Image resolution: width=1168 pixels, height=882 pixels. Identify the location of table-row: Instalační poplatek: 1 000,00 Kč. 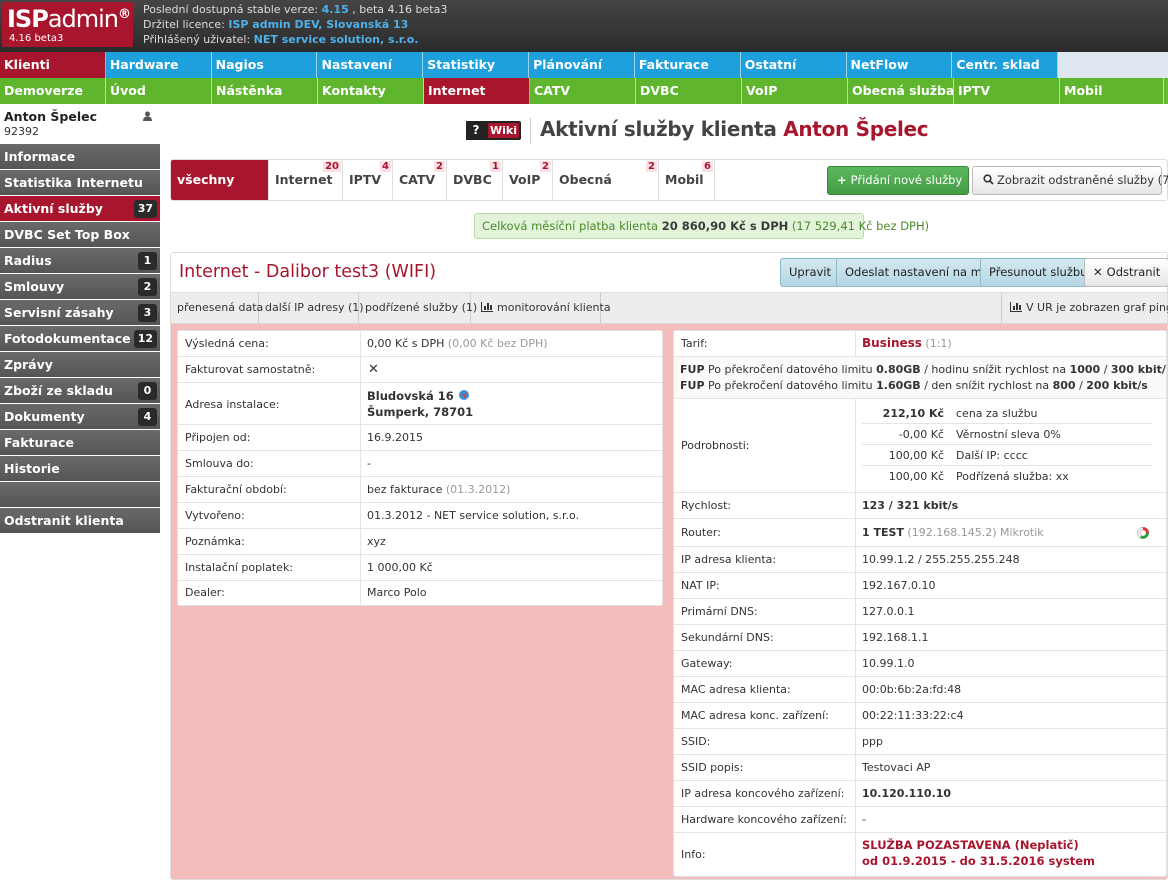
(420, 568).